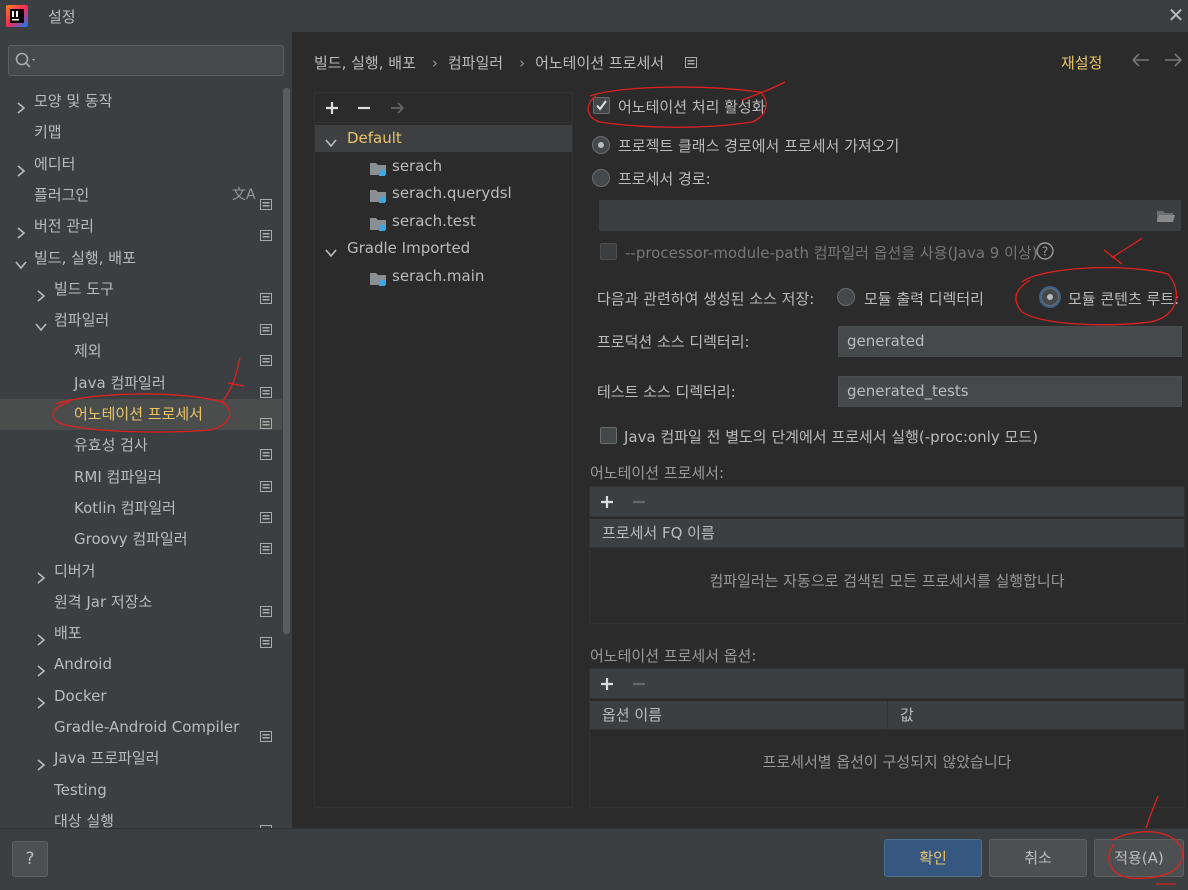 The image size is (1188, 890). What do you see at coordinates (244, 194) in the screenshot?
I see `translate-icon: 文A` at bounding box center [244, 194].